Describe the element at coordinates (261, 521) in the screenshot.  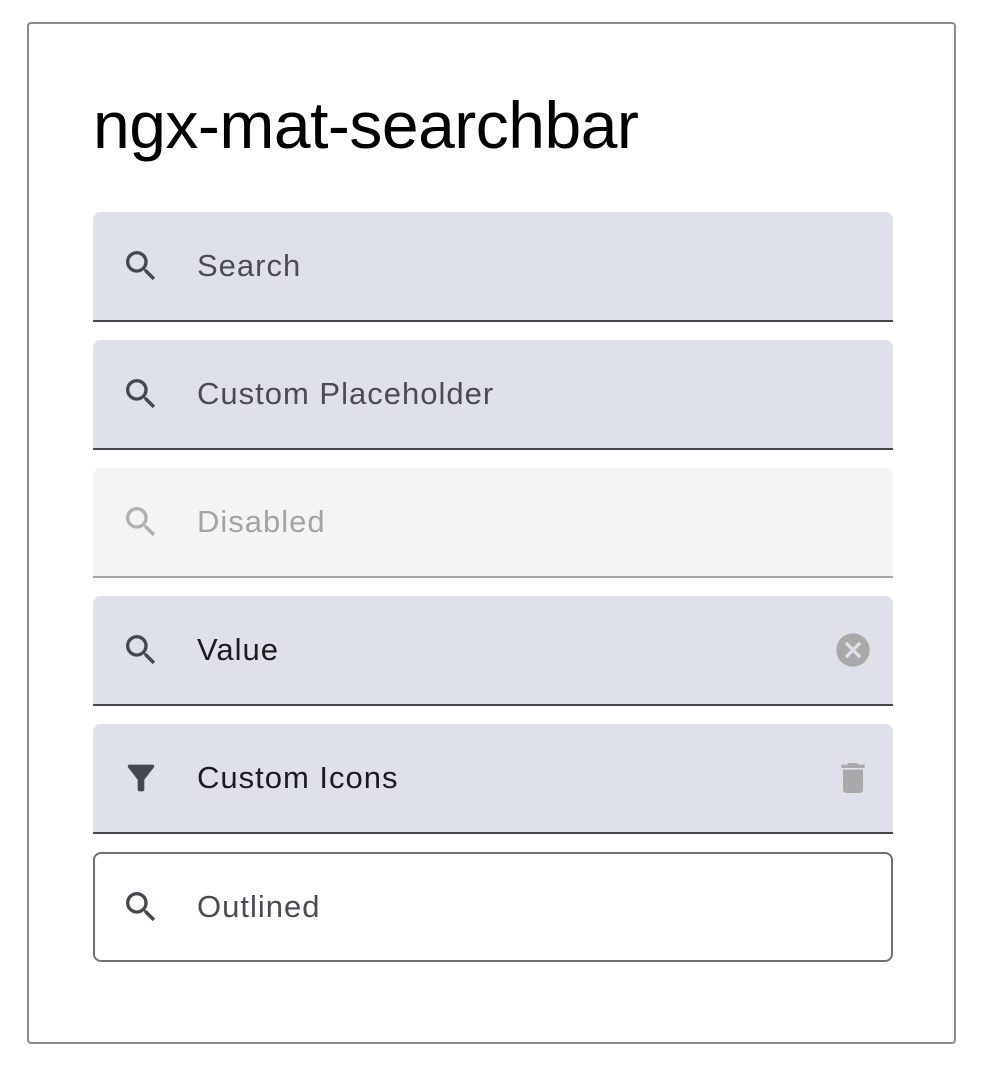
I see `search-input-disabled: Disabled` at that location.